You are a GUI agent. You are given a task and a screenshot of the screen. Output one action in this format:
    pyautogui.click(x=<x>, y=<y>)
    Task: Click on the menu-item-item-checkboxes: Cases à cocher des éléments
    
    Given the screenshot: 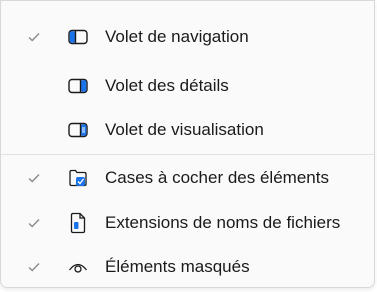 What is the action you would take?
    pyautogui.click(x=187, y=178)
    